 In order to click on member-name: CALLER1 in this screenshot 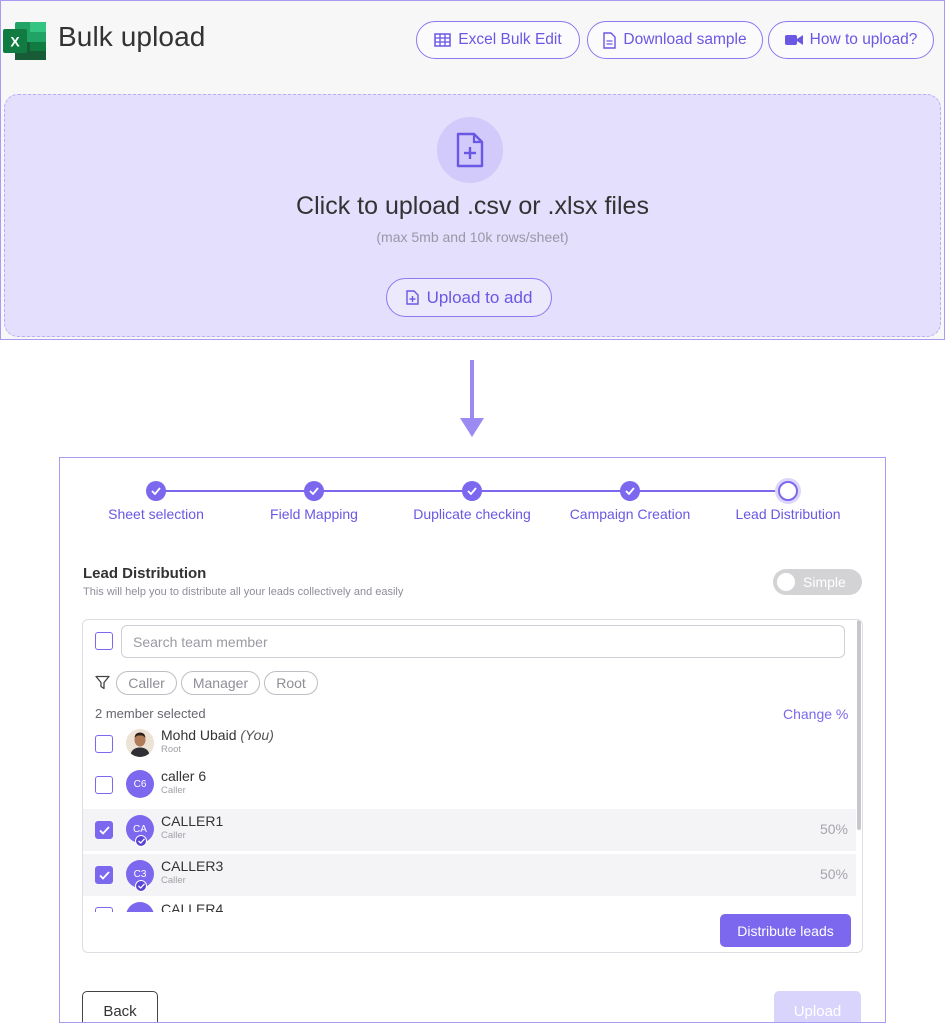, I will do `click(192, 821)`.